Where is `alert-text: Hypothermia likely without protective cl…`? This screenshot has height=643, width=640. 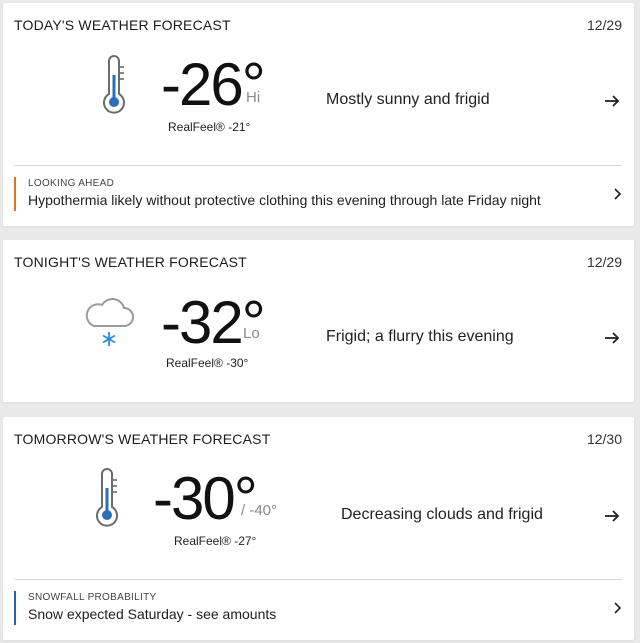 alert-text: Hypothermia likely without protective cl… is located at coordinates (284, 200).